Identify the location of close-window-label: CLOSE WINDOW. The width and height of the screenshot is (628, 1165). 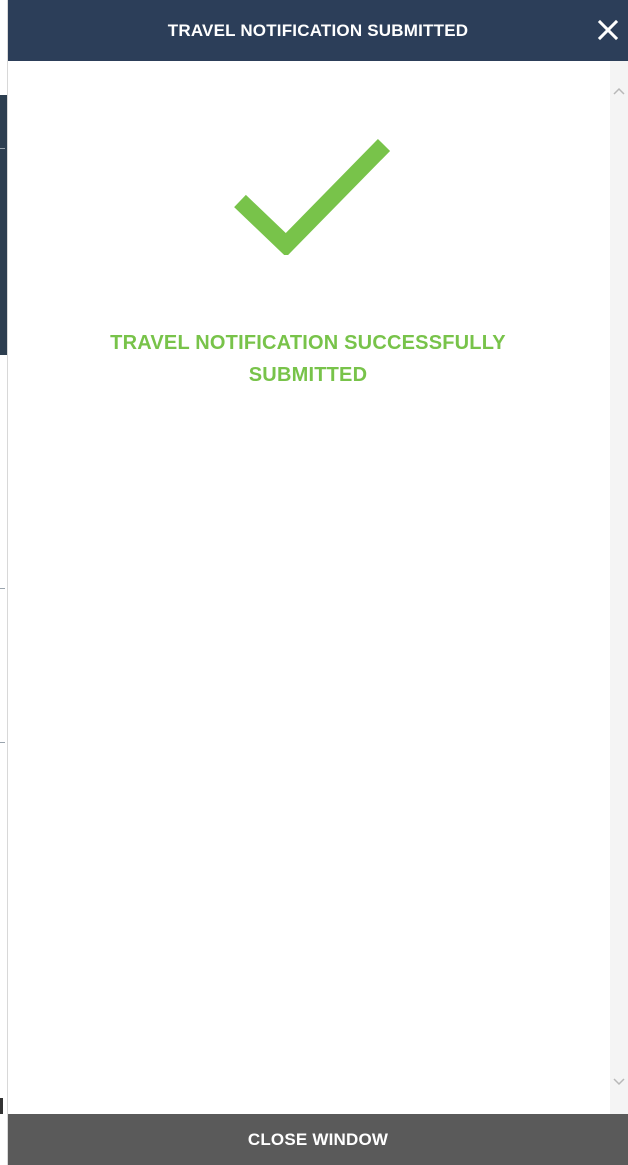
(318, 1139).